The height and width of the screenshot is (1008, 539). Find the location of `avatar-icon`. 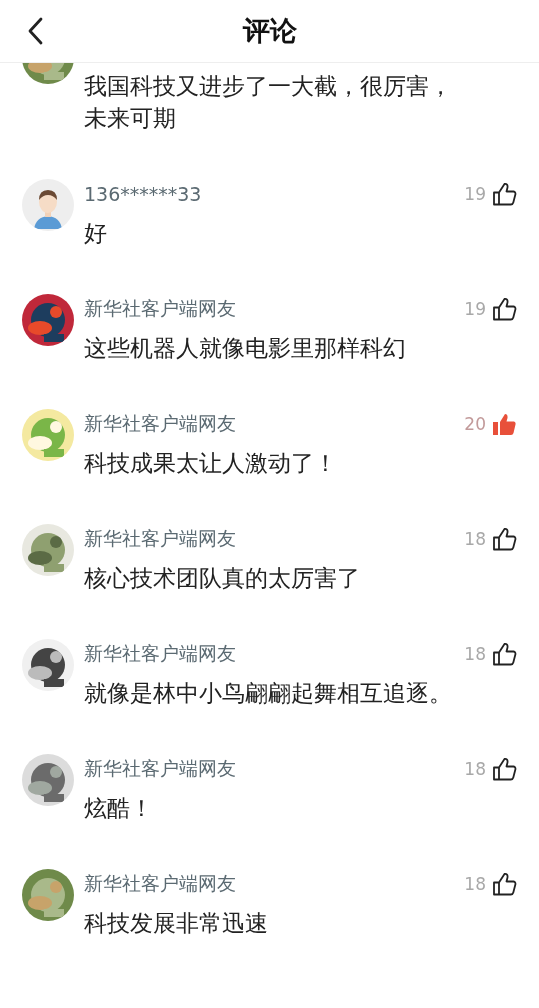

avatar-icon is located at coordinates (48, 205).